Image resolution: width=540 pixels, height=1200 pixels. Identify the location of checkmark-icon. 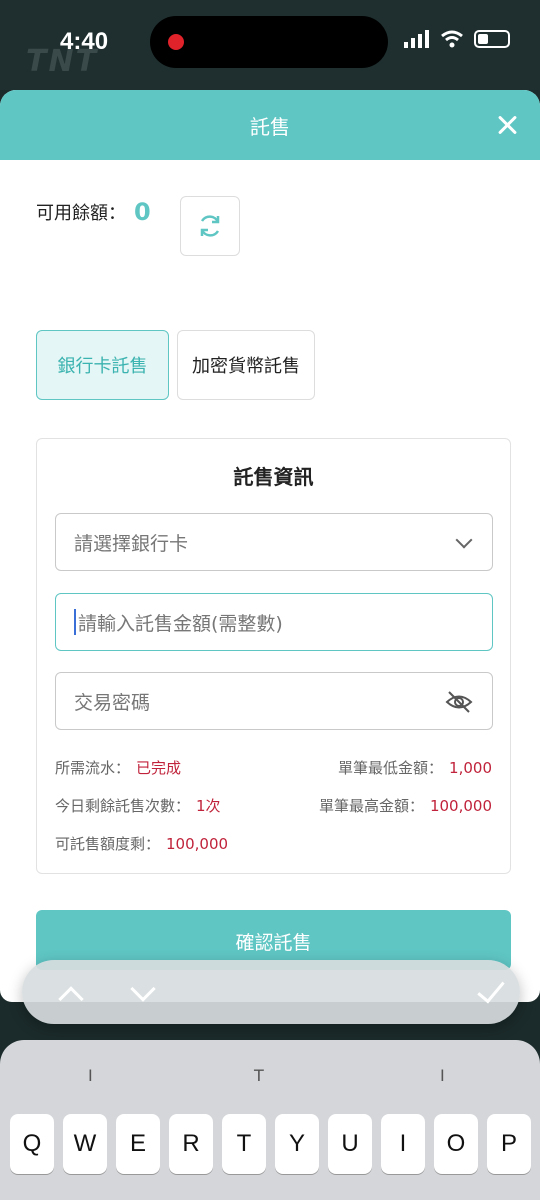
(491, 989).